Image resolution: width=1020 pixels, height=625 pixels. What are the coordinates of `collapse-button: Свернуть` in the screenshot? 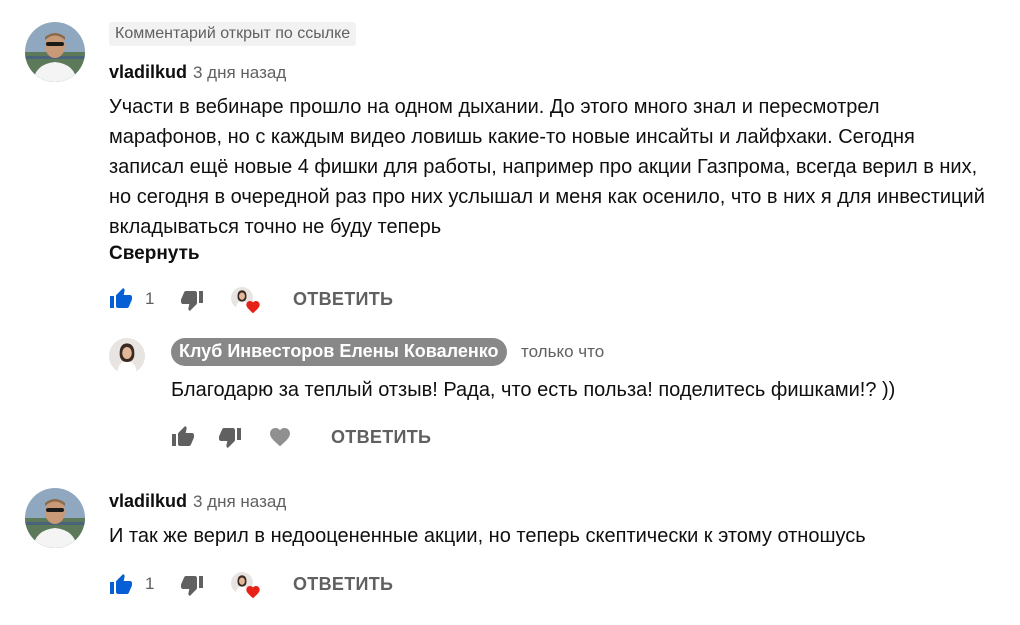 It's located at (154, 254).